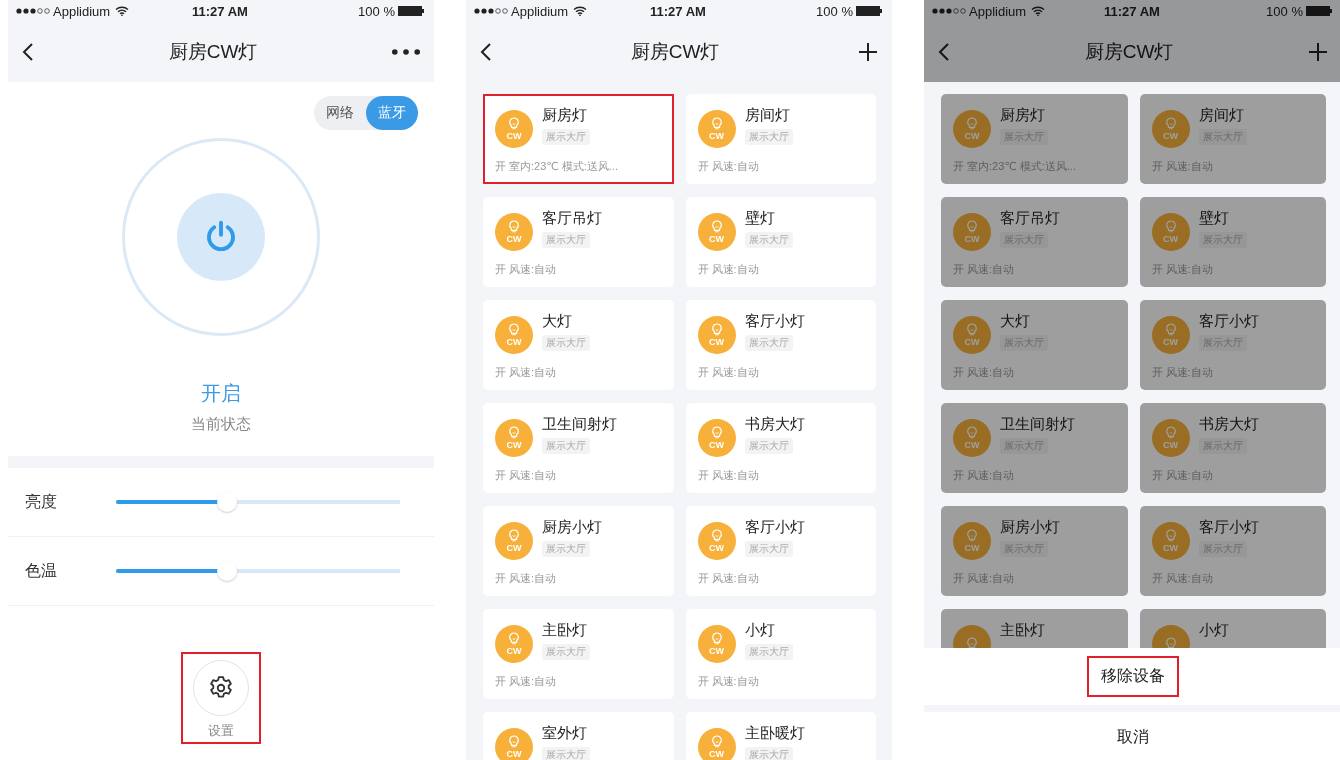 The image size is (1340, 760). Describe the element at coordinates (572, 527) in the screenshot. I see `device-name: 厨房小灯` at that location.